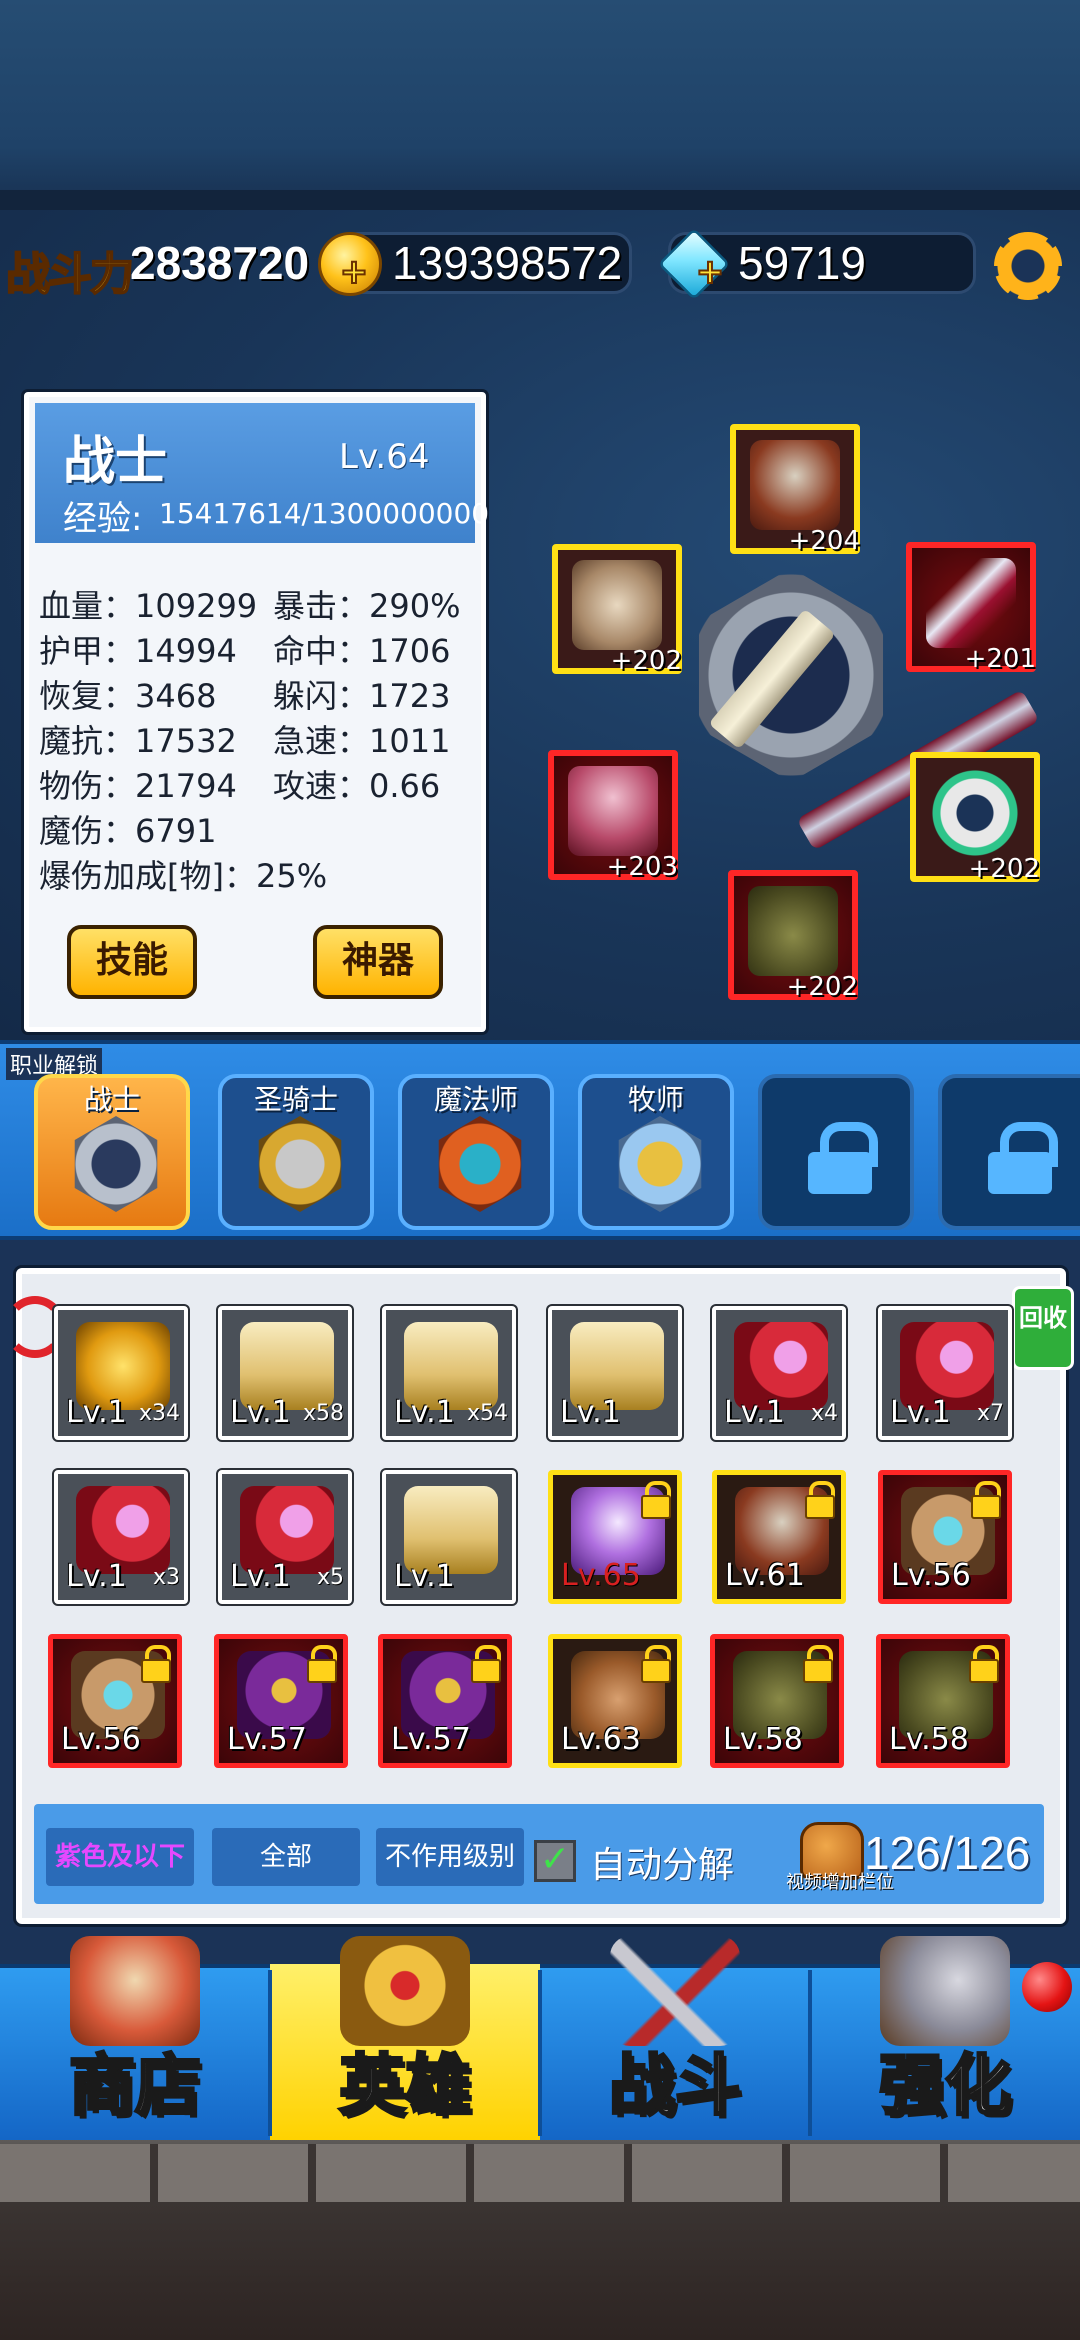 The height and width of the screenshot is (2340, 1080). I want to click on equip-slot-weapon: +201, so click(971, 608).